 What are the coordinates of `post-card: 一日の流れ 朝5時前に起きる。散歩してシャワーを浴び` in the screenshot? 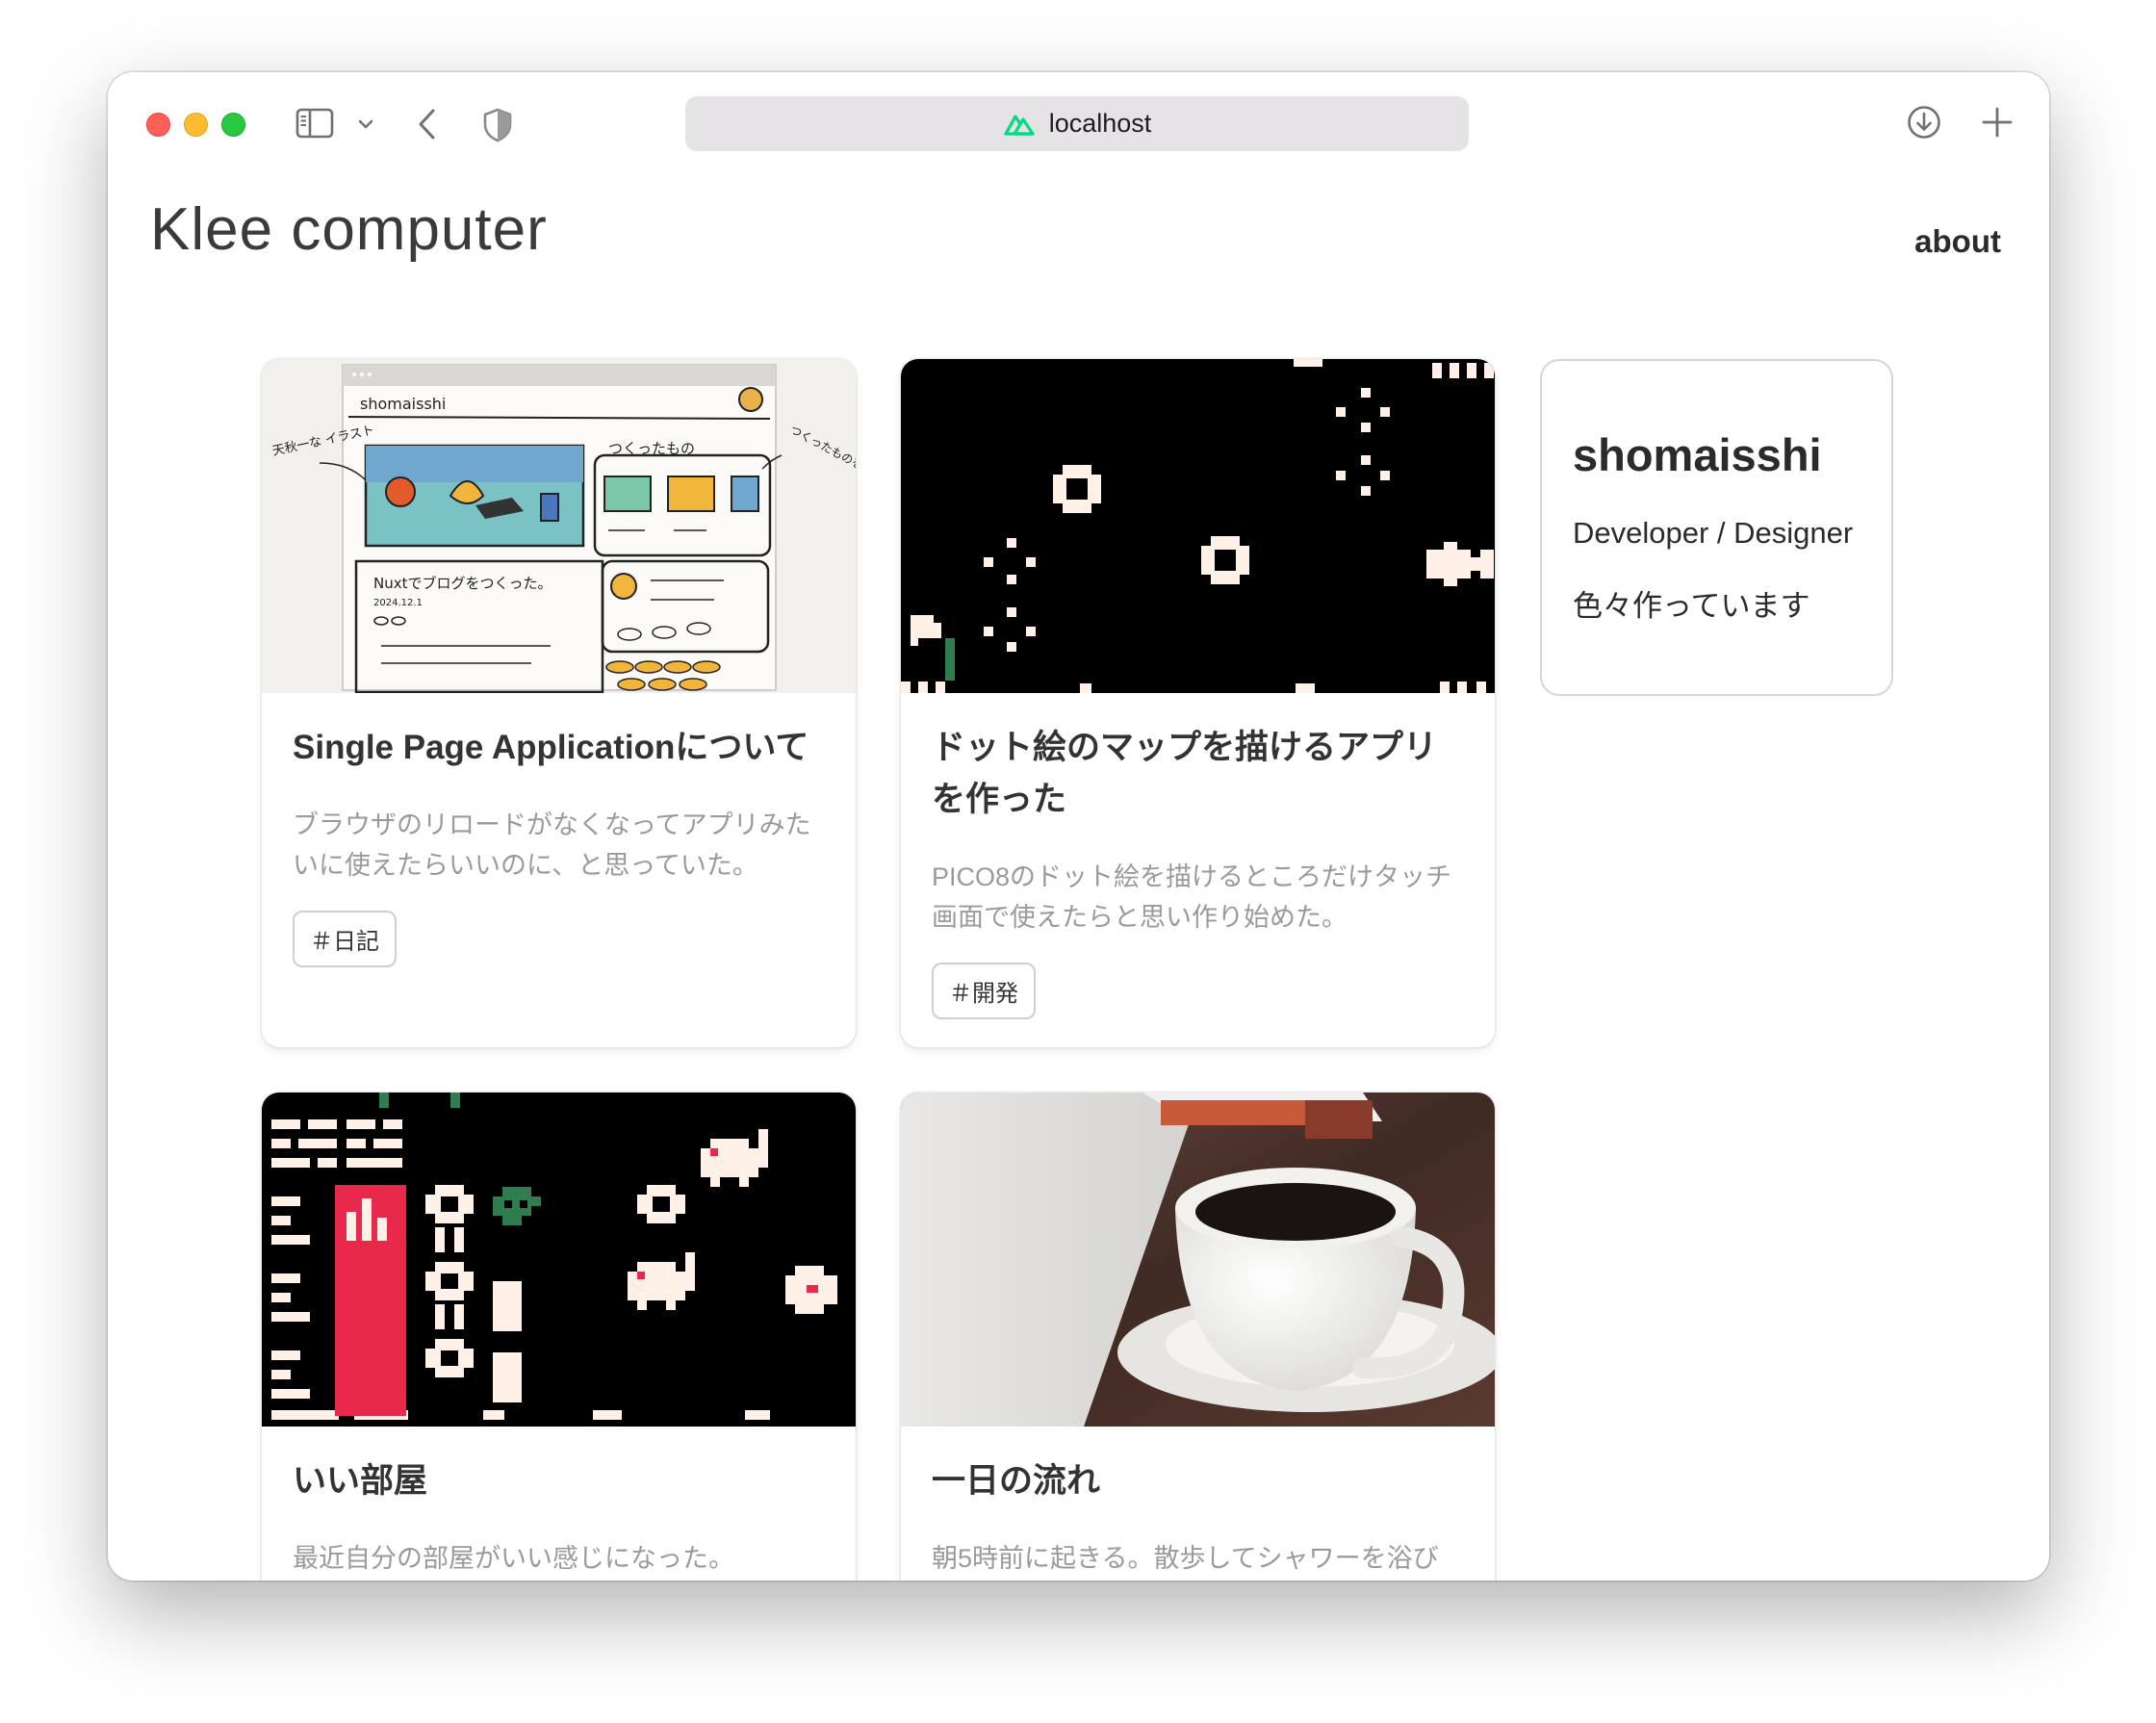 It's located at (1198, 1337).